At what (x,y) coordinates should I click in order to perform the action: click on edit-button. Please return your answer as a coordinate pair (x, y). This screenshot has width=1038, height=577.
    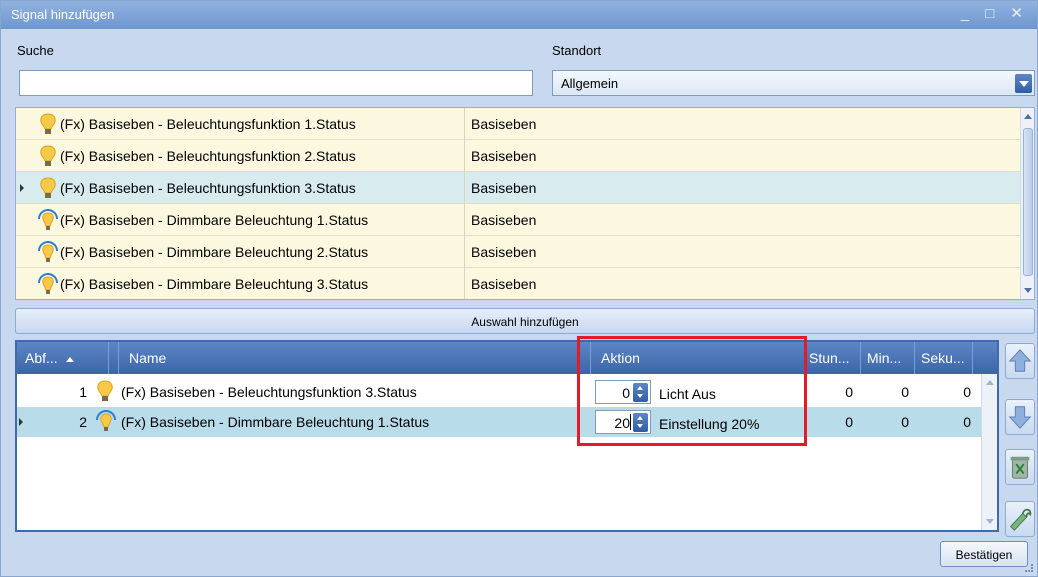
    Looking at the image, I should click on (1020, 519).